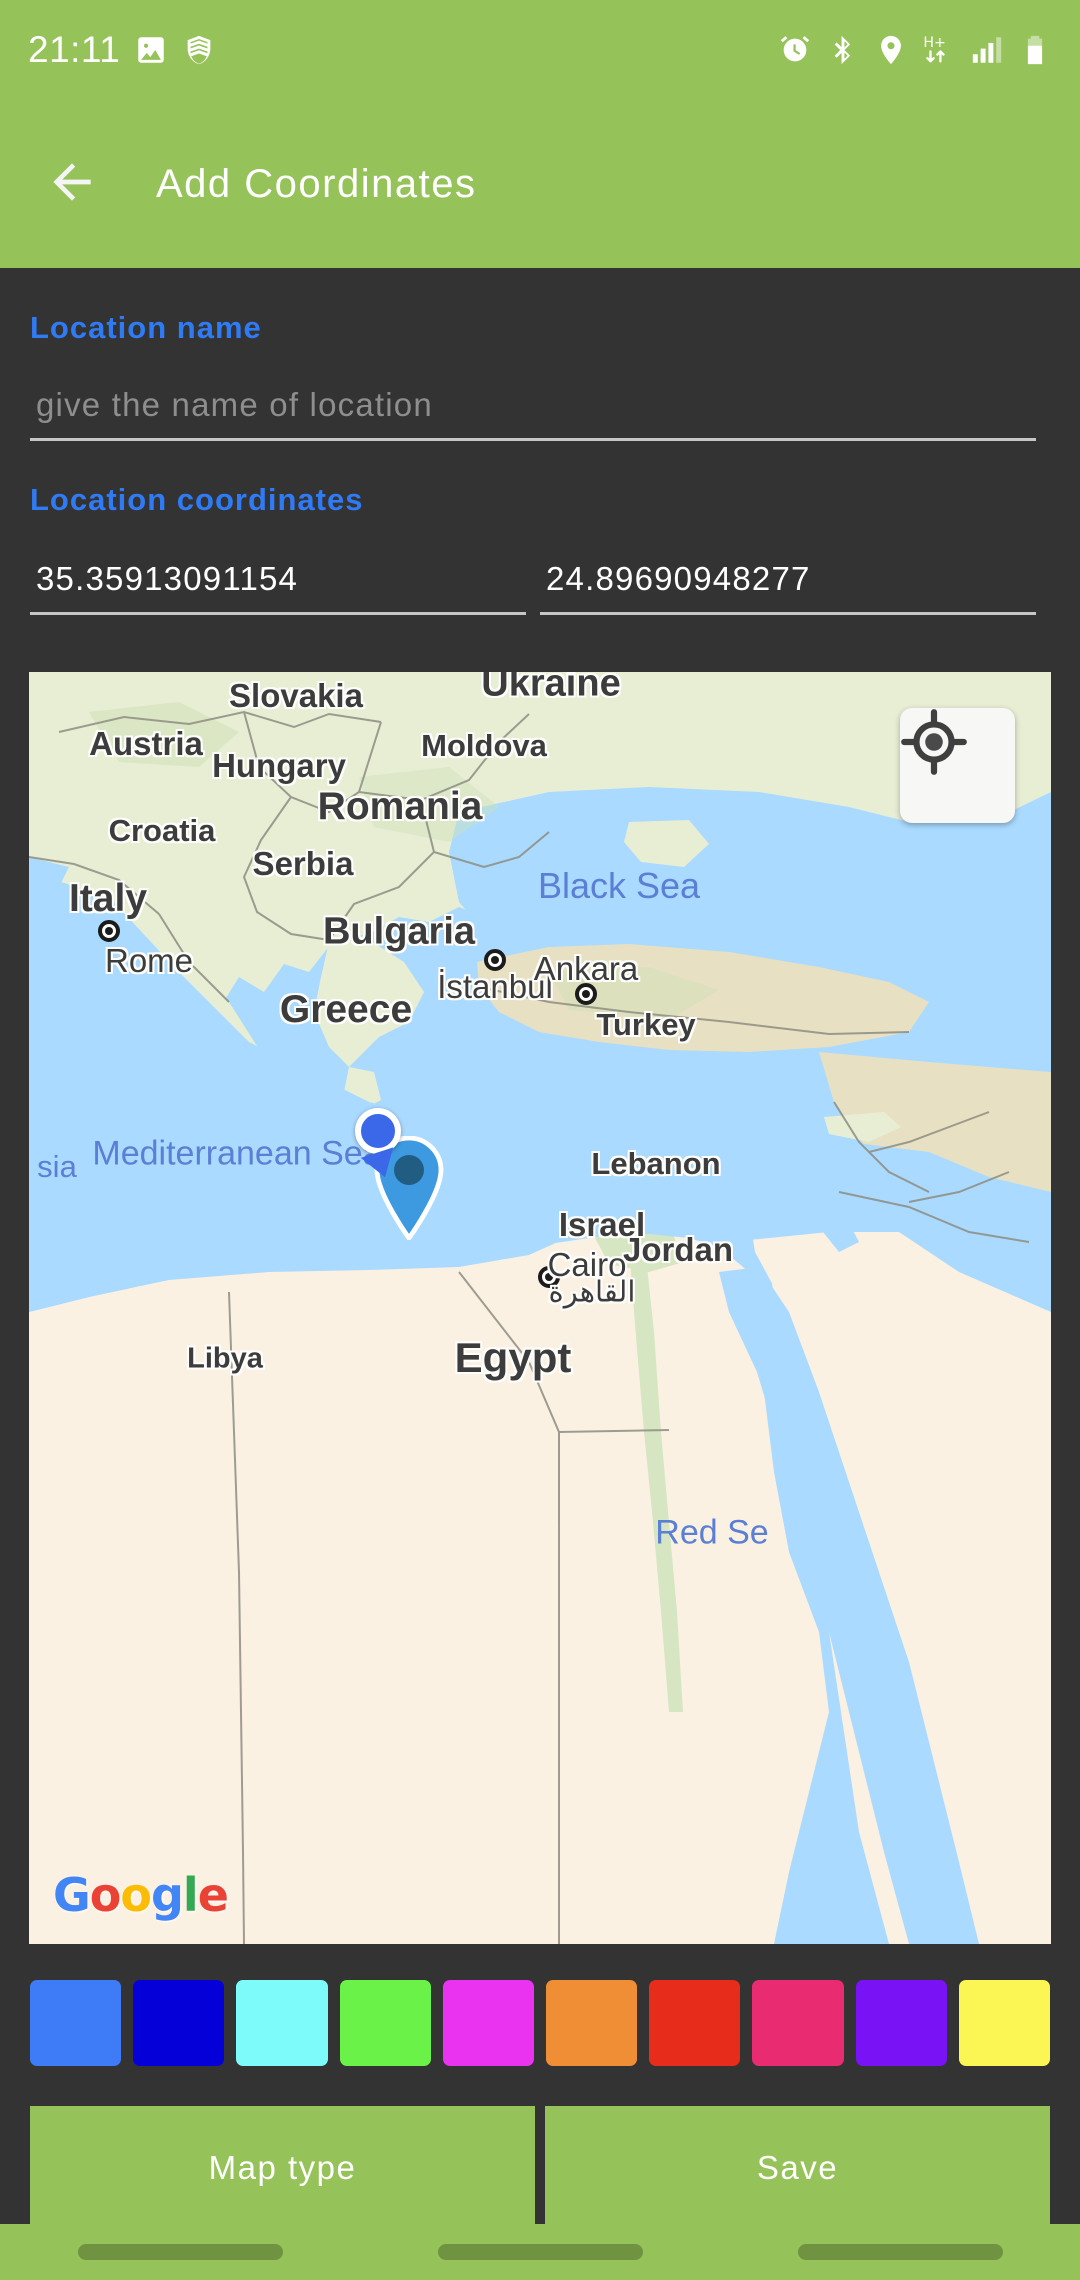 The width and height of the screenshot is (1080, 2280). What do you see at coordinates (540, 2168) in the screenshot?
I see `action-buttons: Map type Save` at bounding box center [540, 2168].